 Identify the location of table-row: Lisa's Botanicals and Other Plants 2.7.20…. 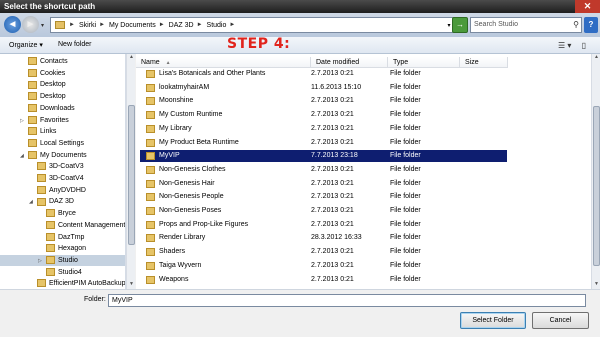
(323, 74).